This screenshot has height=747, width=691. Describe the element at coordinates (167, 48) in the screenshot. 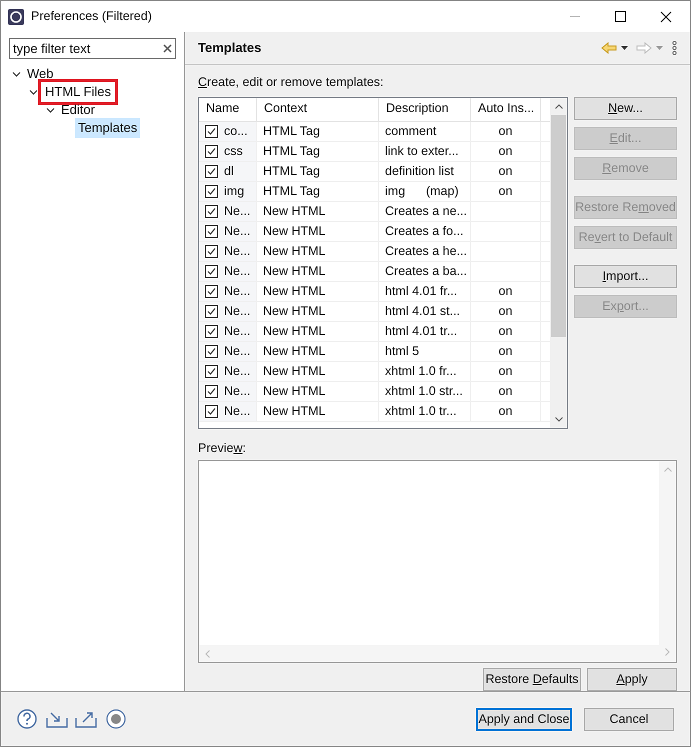

I see `clear-icon` at that location.